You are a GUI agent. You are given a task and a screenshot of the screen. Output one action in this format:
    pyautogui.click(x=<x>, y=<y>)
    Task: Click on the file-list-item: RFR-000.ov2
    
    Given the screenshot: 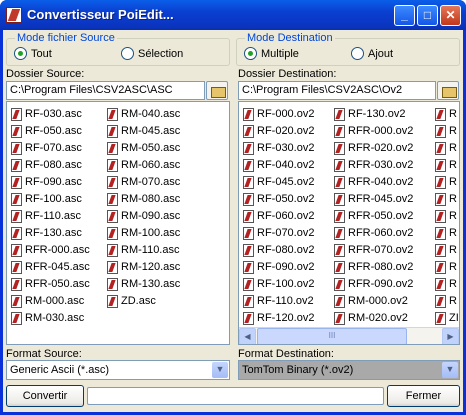 What is the action you would take?
    pyautogui.click(x=373, y=131)
    